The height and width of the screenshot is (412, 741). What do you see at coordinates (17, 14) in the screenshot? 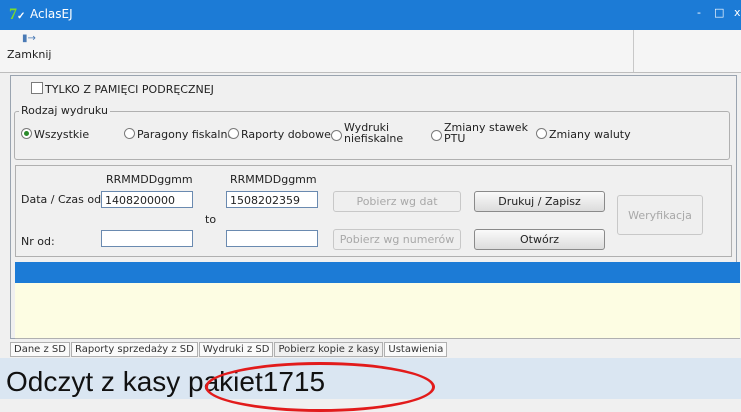
I see `app-logo-icon: 7✓` at bounding box center [17, 14].